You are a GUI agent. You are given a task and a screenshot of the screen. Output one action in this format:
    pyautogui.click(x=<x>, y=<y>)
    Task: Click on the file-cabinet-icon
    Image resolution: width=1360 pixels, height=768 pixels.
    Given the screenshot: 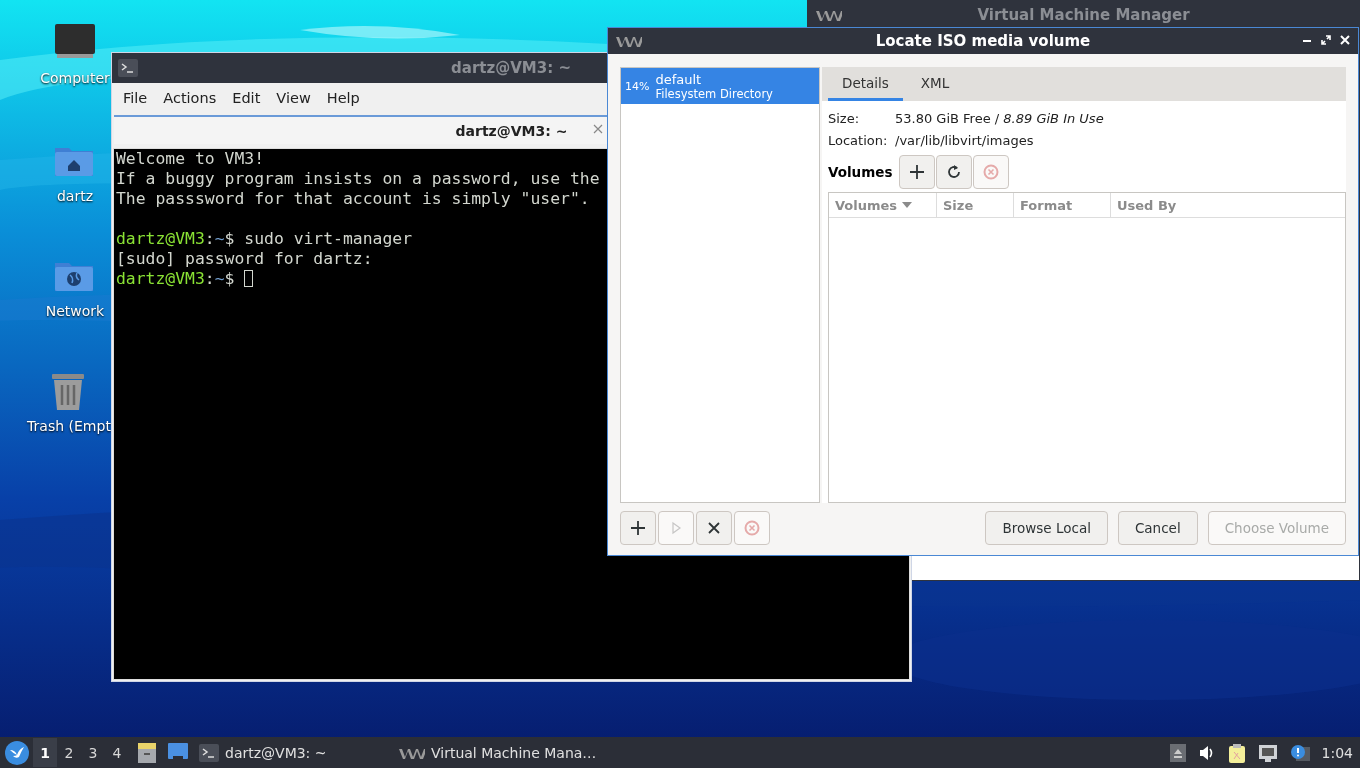 What is the action you would take?
    pyautogui.click(x=147, y=752)
    